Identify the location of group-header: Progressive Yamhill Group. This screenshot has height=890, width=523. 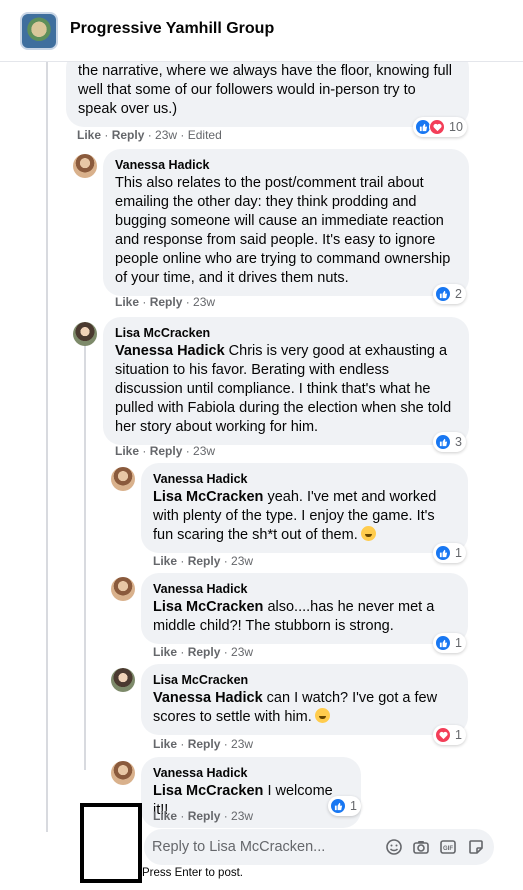
(261, 31).